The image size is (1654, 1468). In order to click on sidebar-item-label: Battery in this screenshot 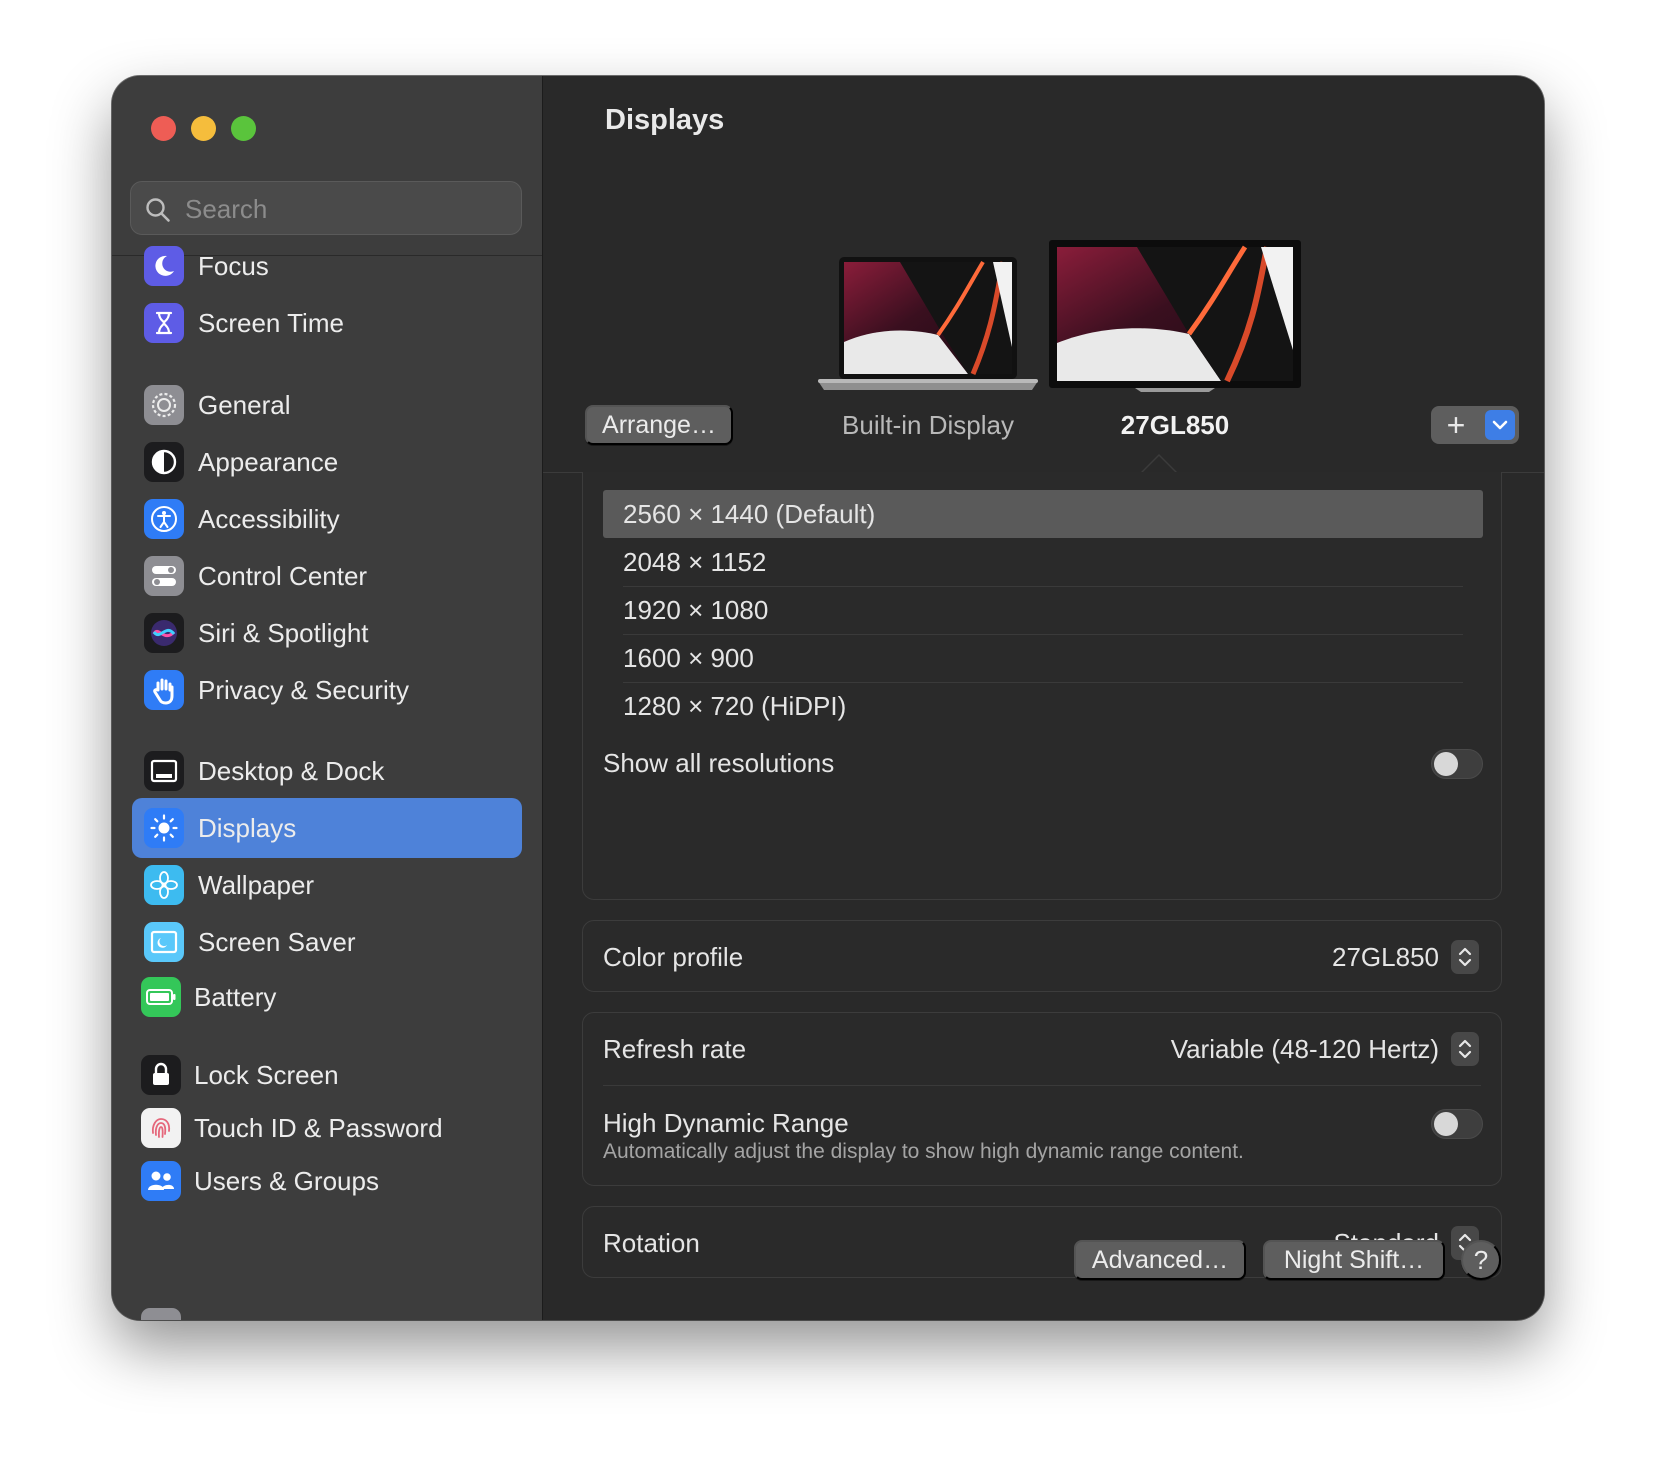, I will do `click(235, 997)`.